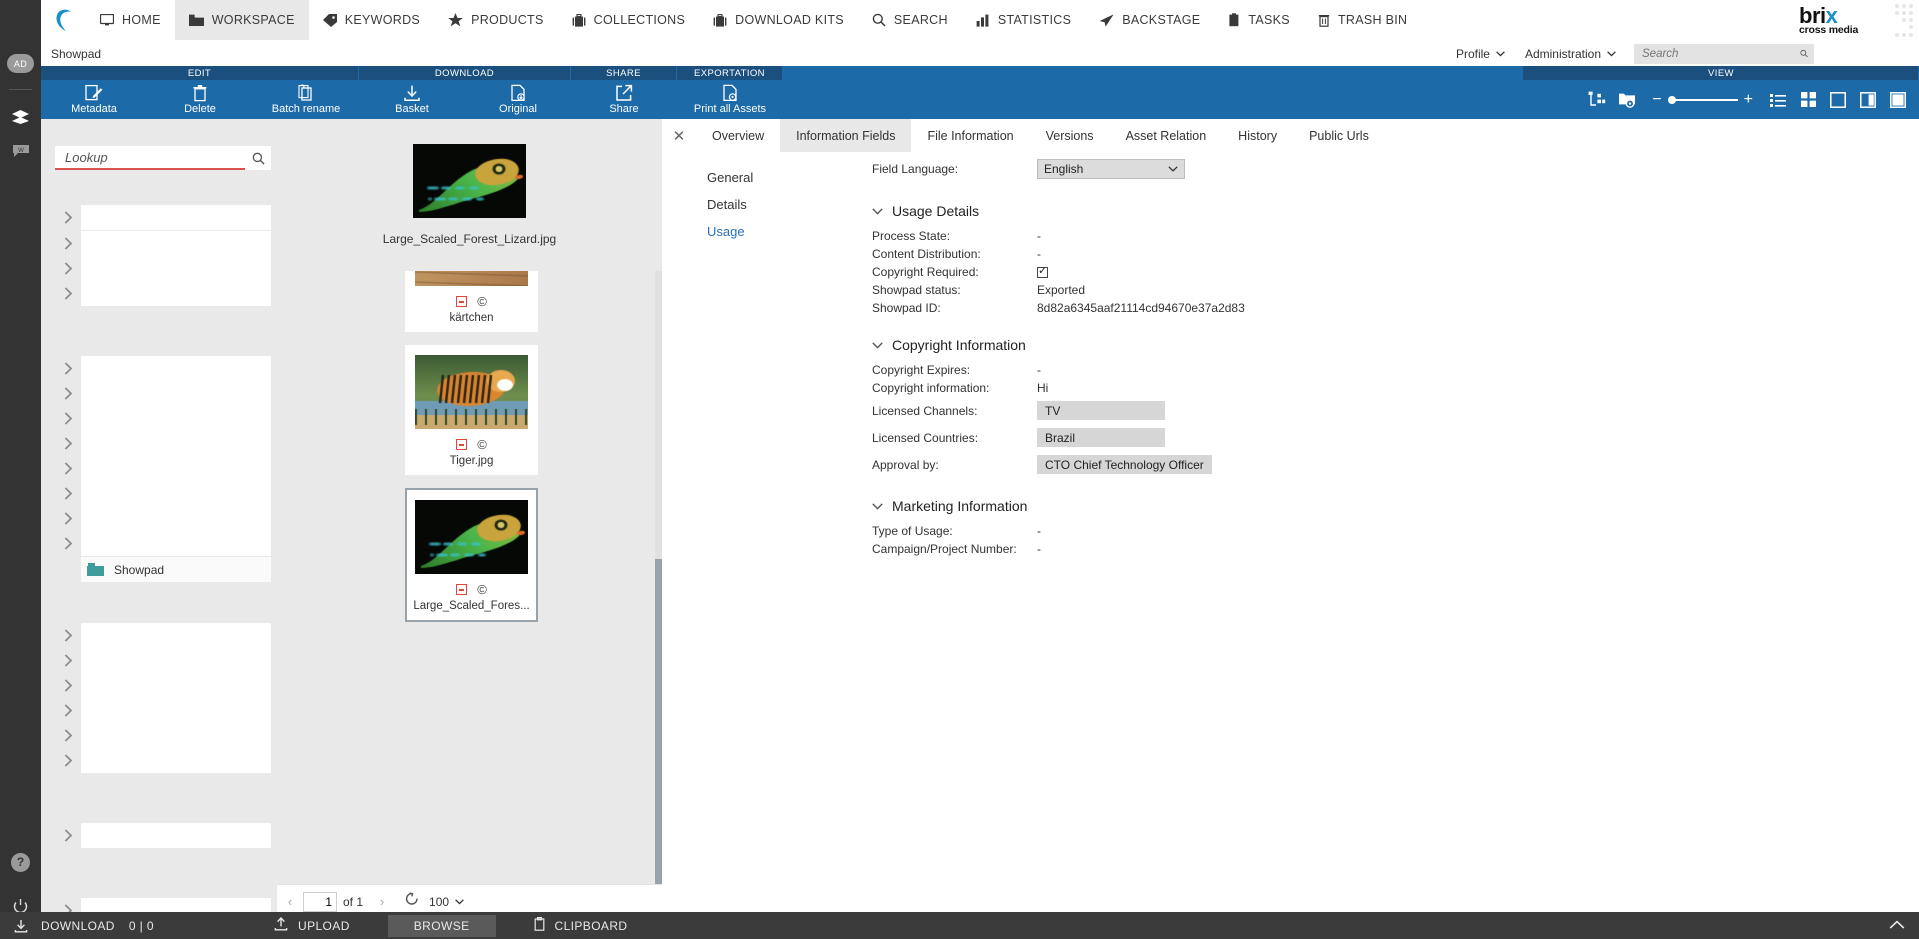 Image resolution: width=1919 pixels, height=939 pixels. I want to click on thumbnail-card: © Tiger.jpg, so click(471, 410).